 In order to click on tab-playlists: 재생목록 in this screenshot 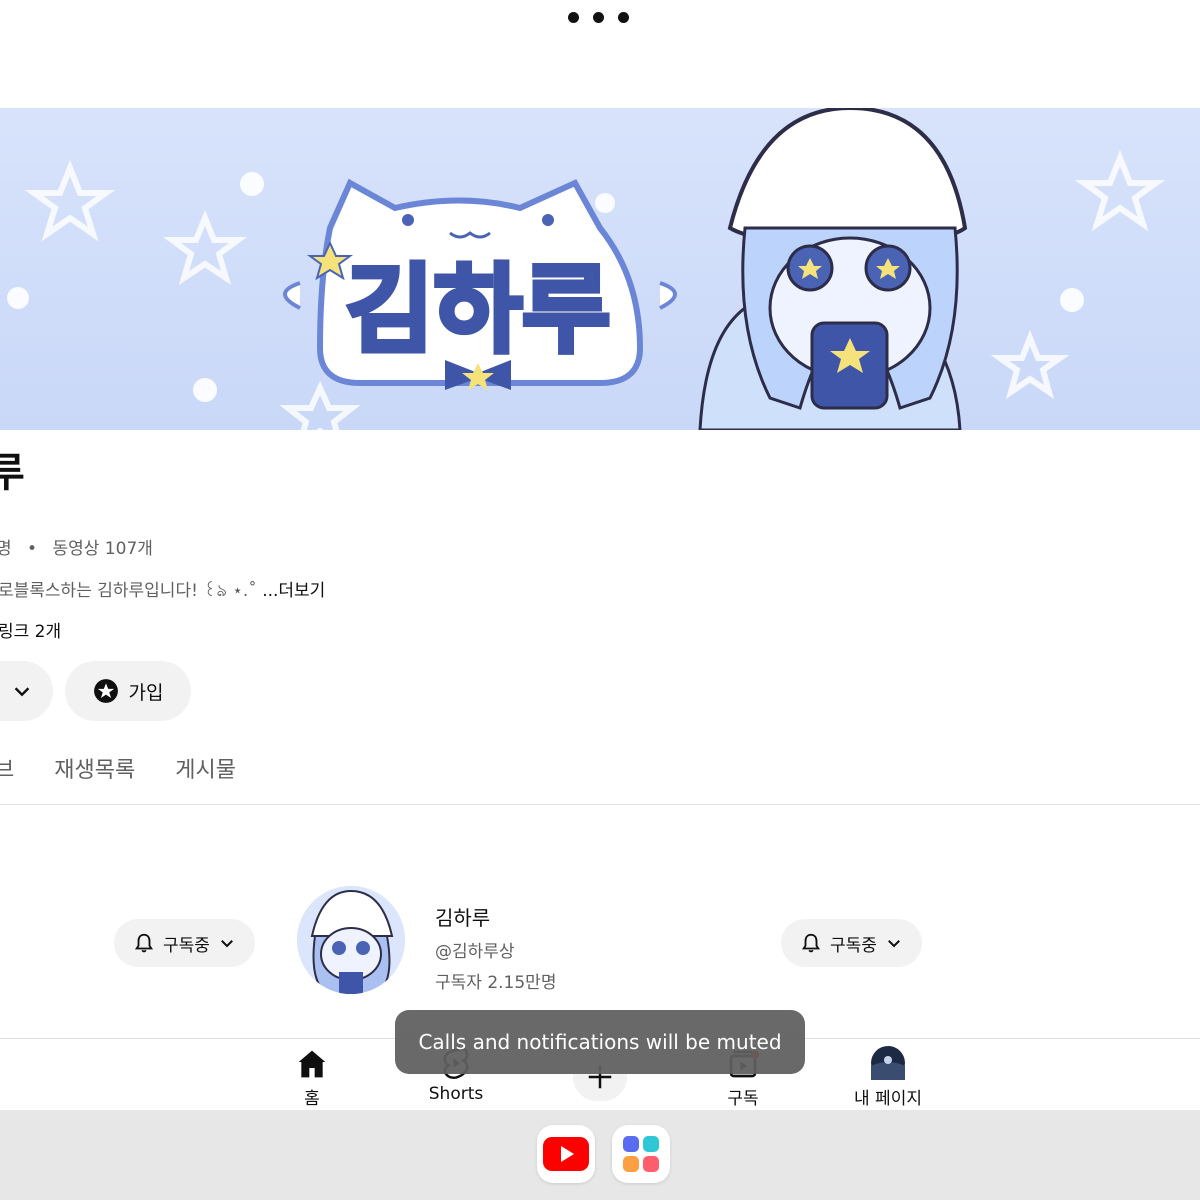, I will do `click(94, 768)`.